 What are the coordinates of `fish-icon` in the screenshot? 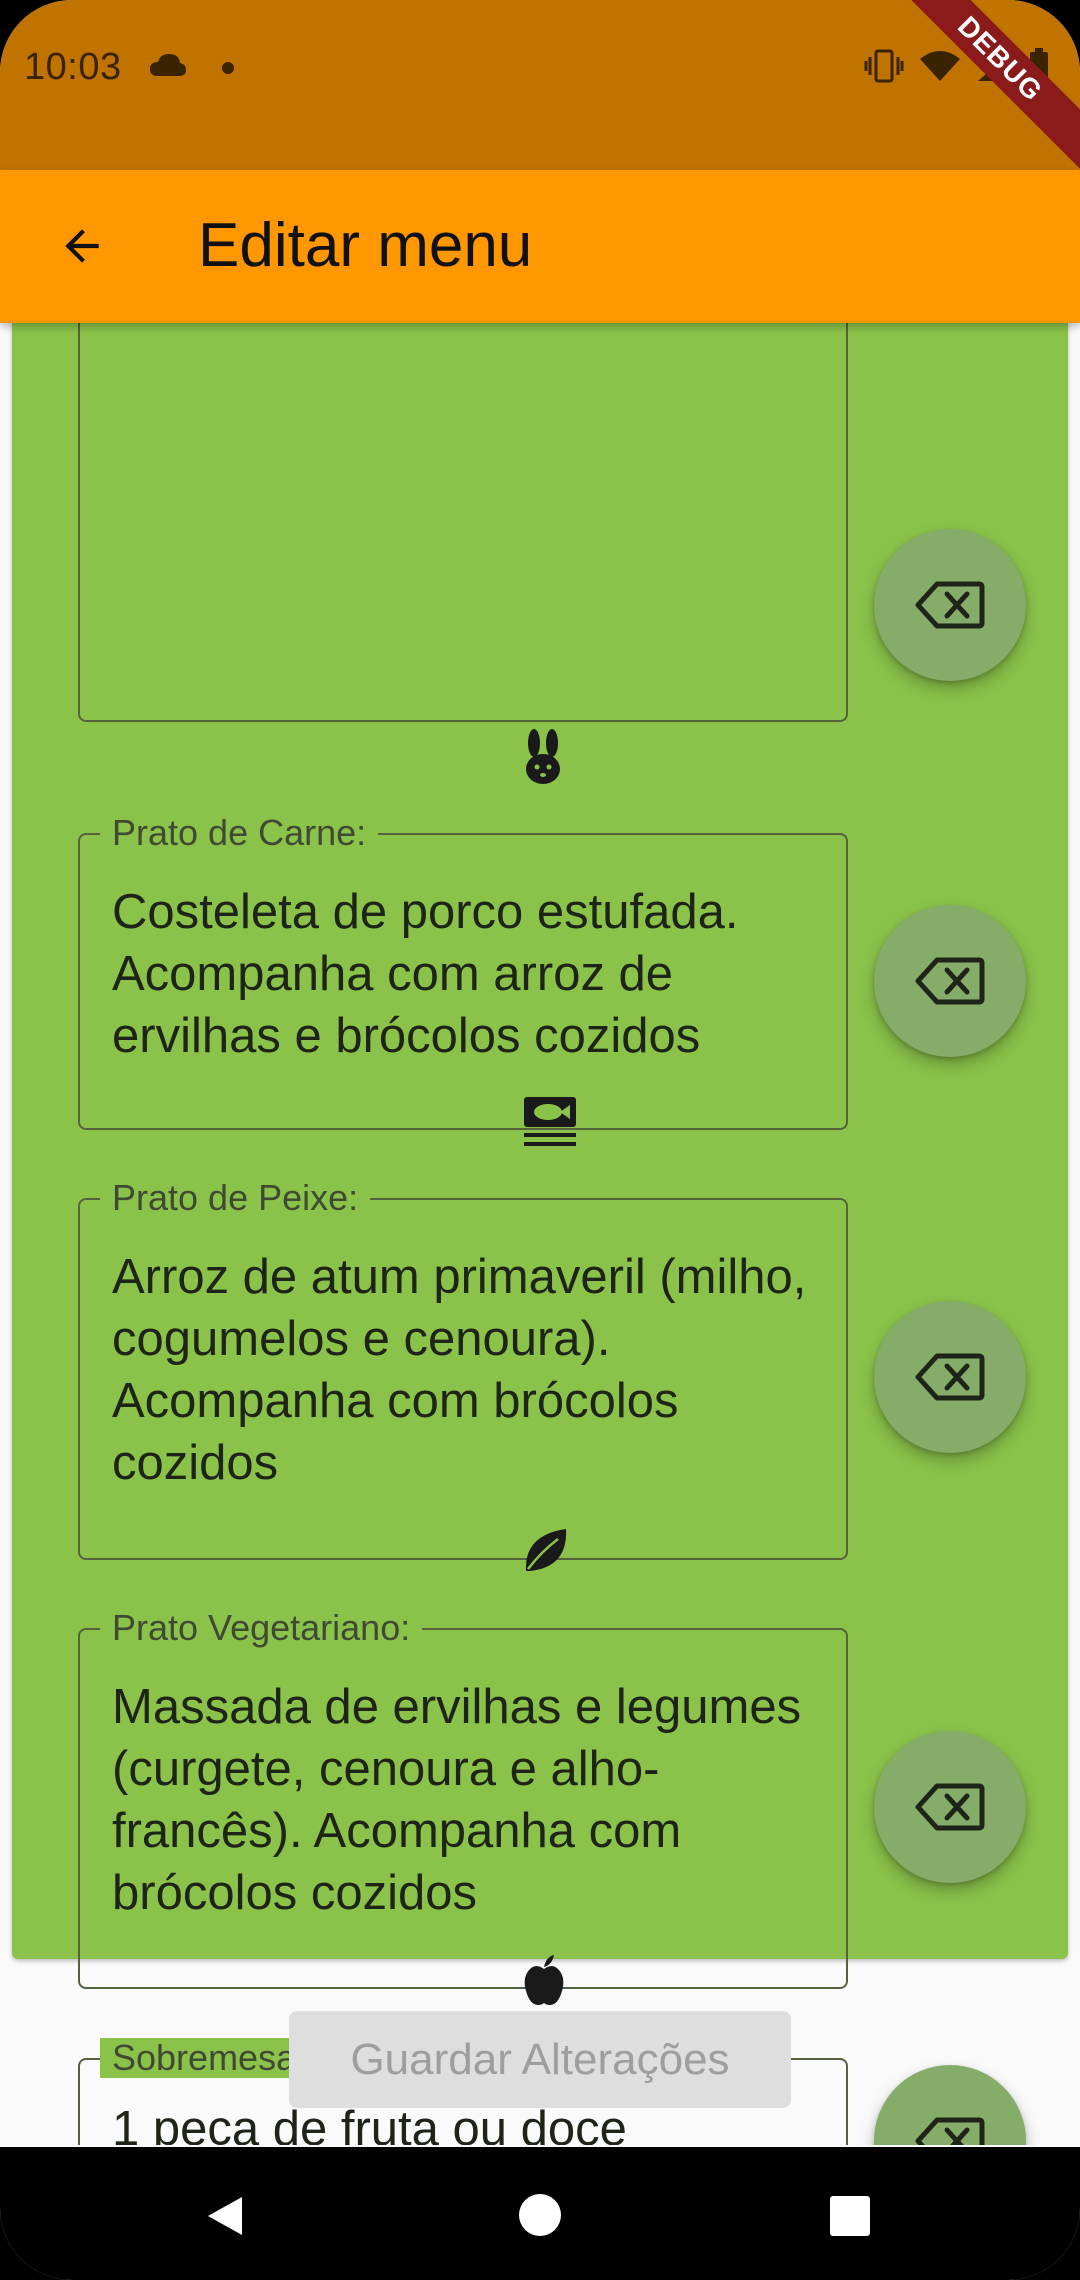 It's located at (550, 1121).